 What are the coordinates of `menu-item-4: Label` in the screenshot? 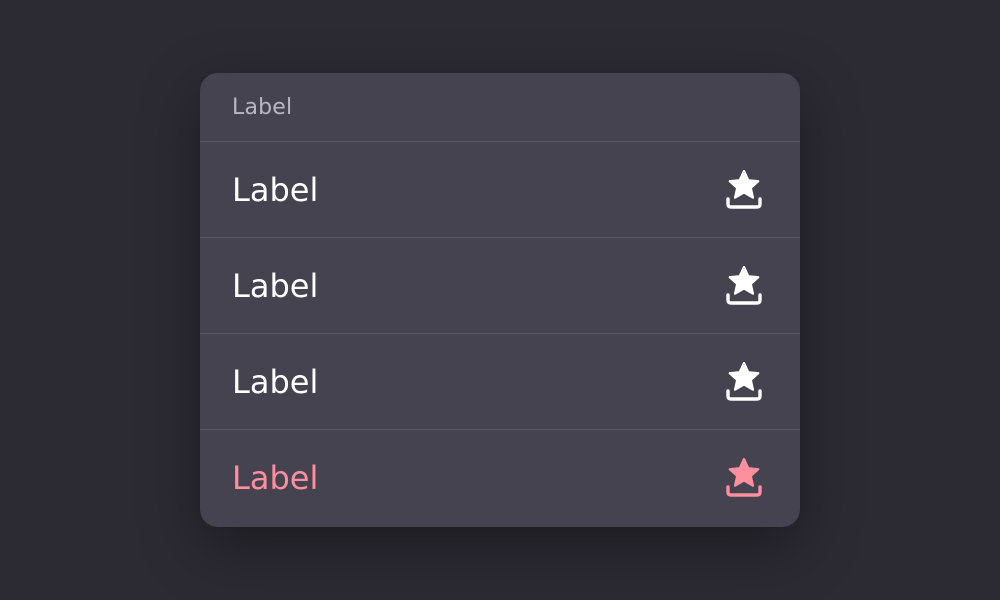 It's located at (500, 478).